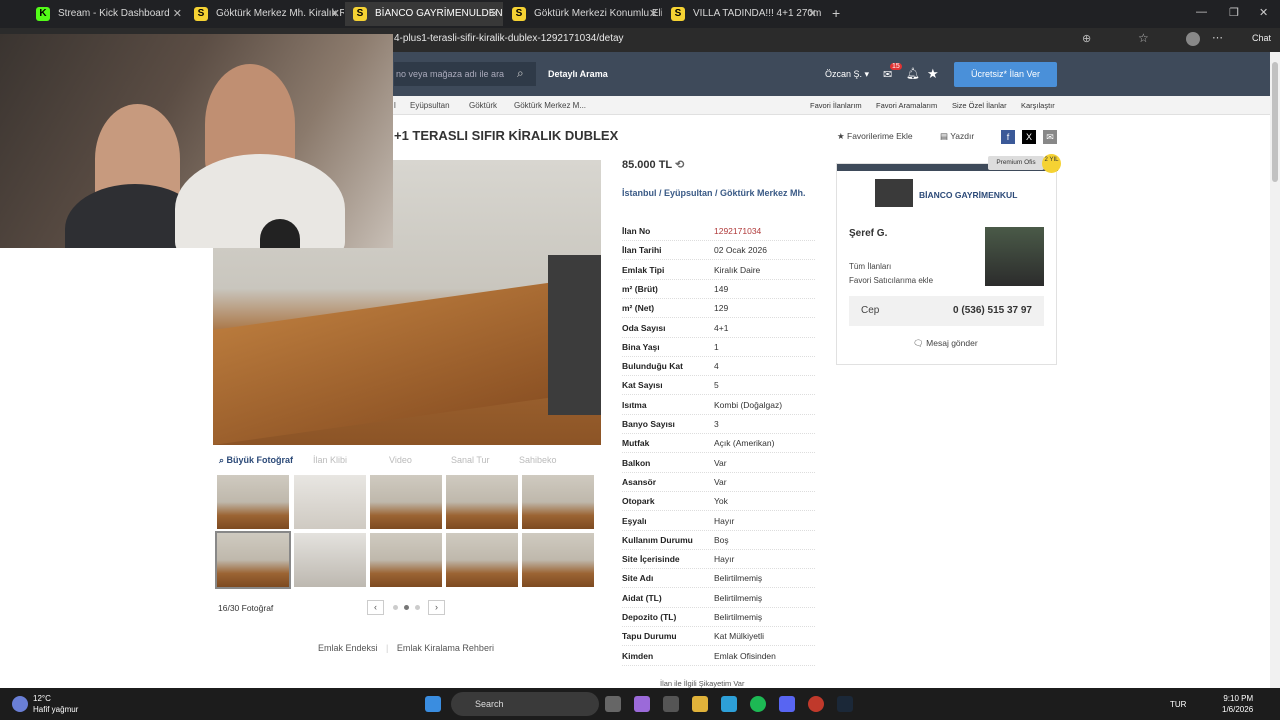 This screenshot has width=1280, height=720. Describe the element at coordinates (891, 280) in the screenshot. I see `add-favorite-seller-link: Favori Satıcılarıma ekle` at that location.